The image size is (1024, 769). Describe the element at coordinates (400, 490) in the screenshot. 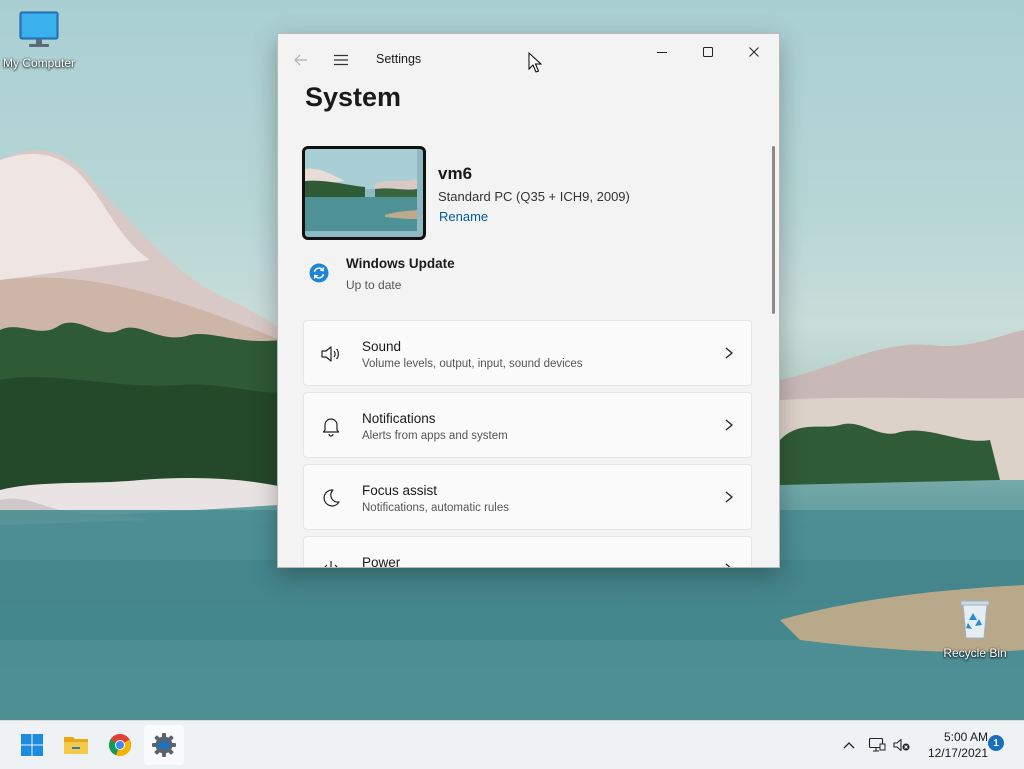

I see `card-title: Focus assist` at that location.